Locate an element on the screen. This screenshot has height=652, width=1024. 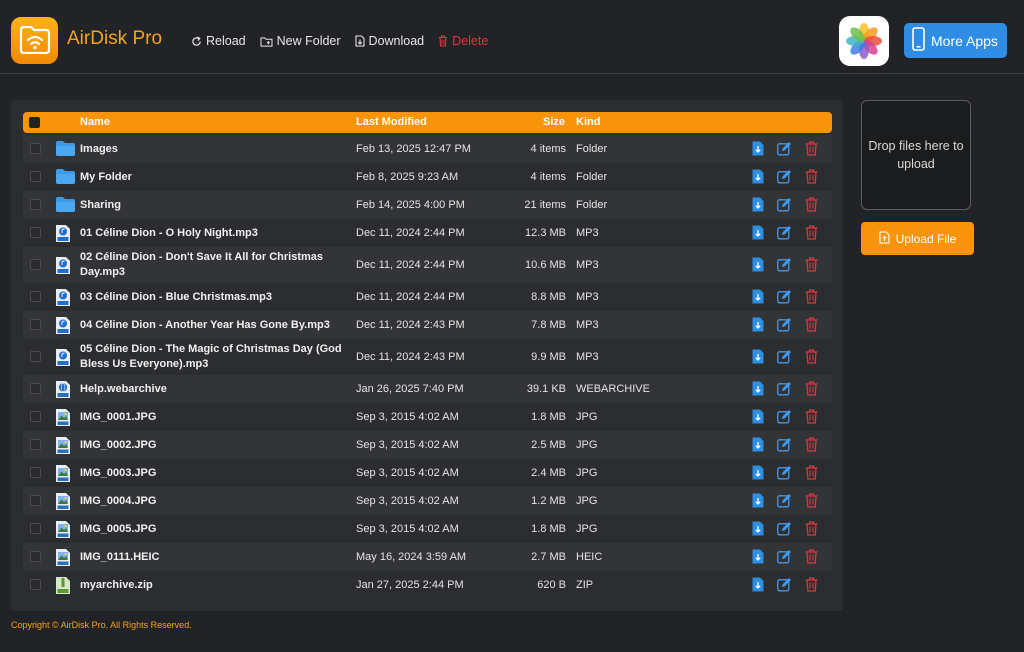
column-size-header: Size is located at coordinates (554, 122).